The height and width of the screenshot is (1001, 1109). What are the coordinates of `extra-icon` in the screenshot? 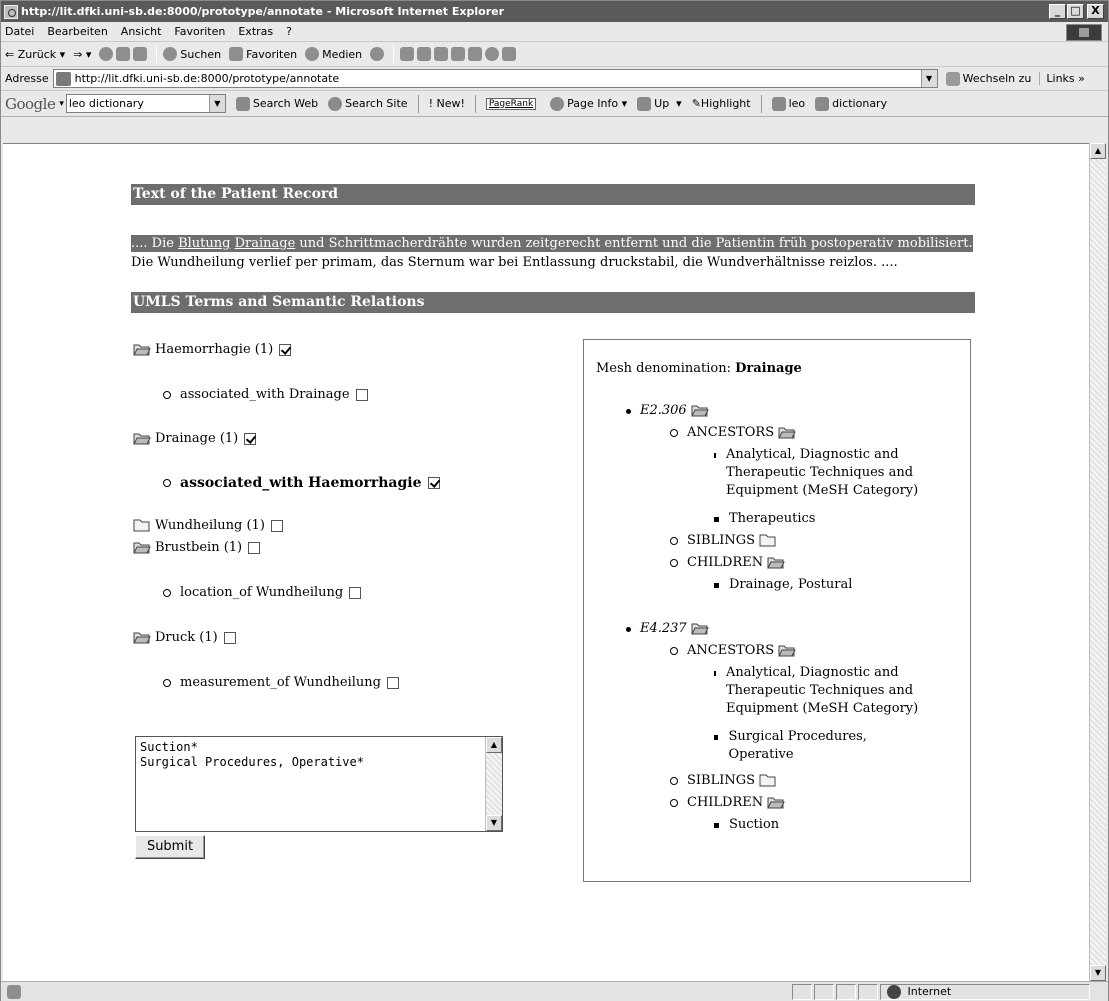 It's located at (509, 54).